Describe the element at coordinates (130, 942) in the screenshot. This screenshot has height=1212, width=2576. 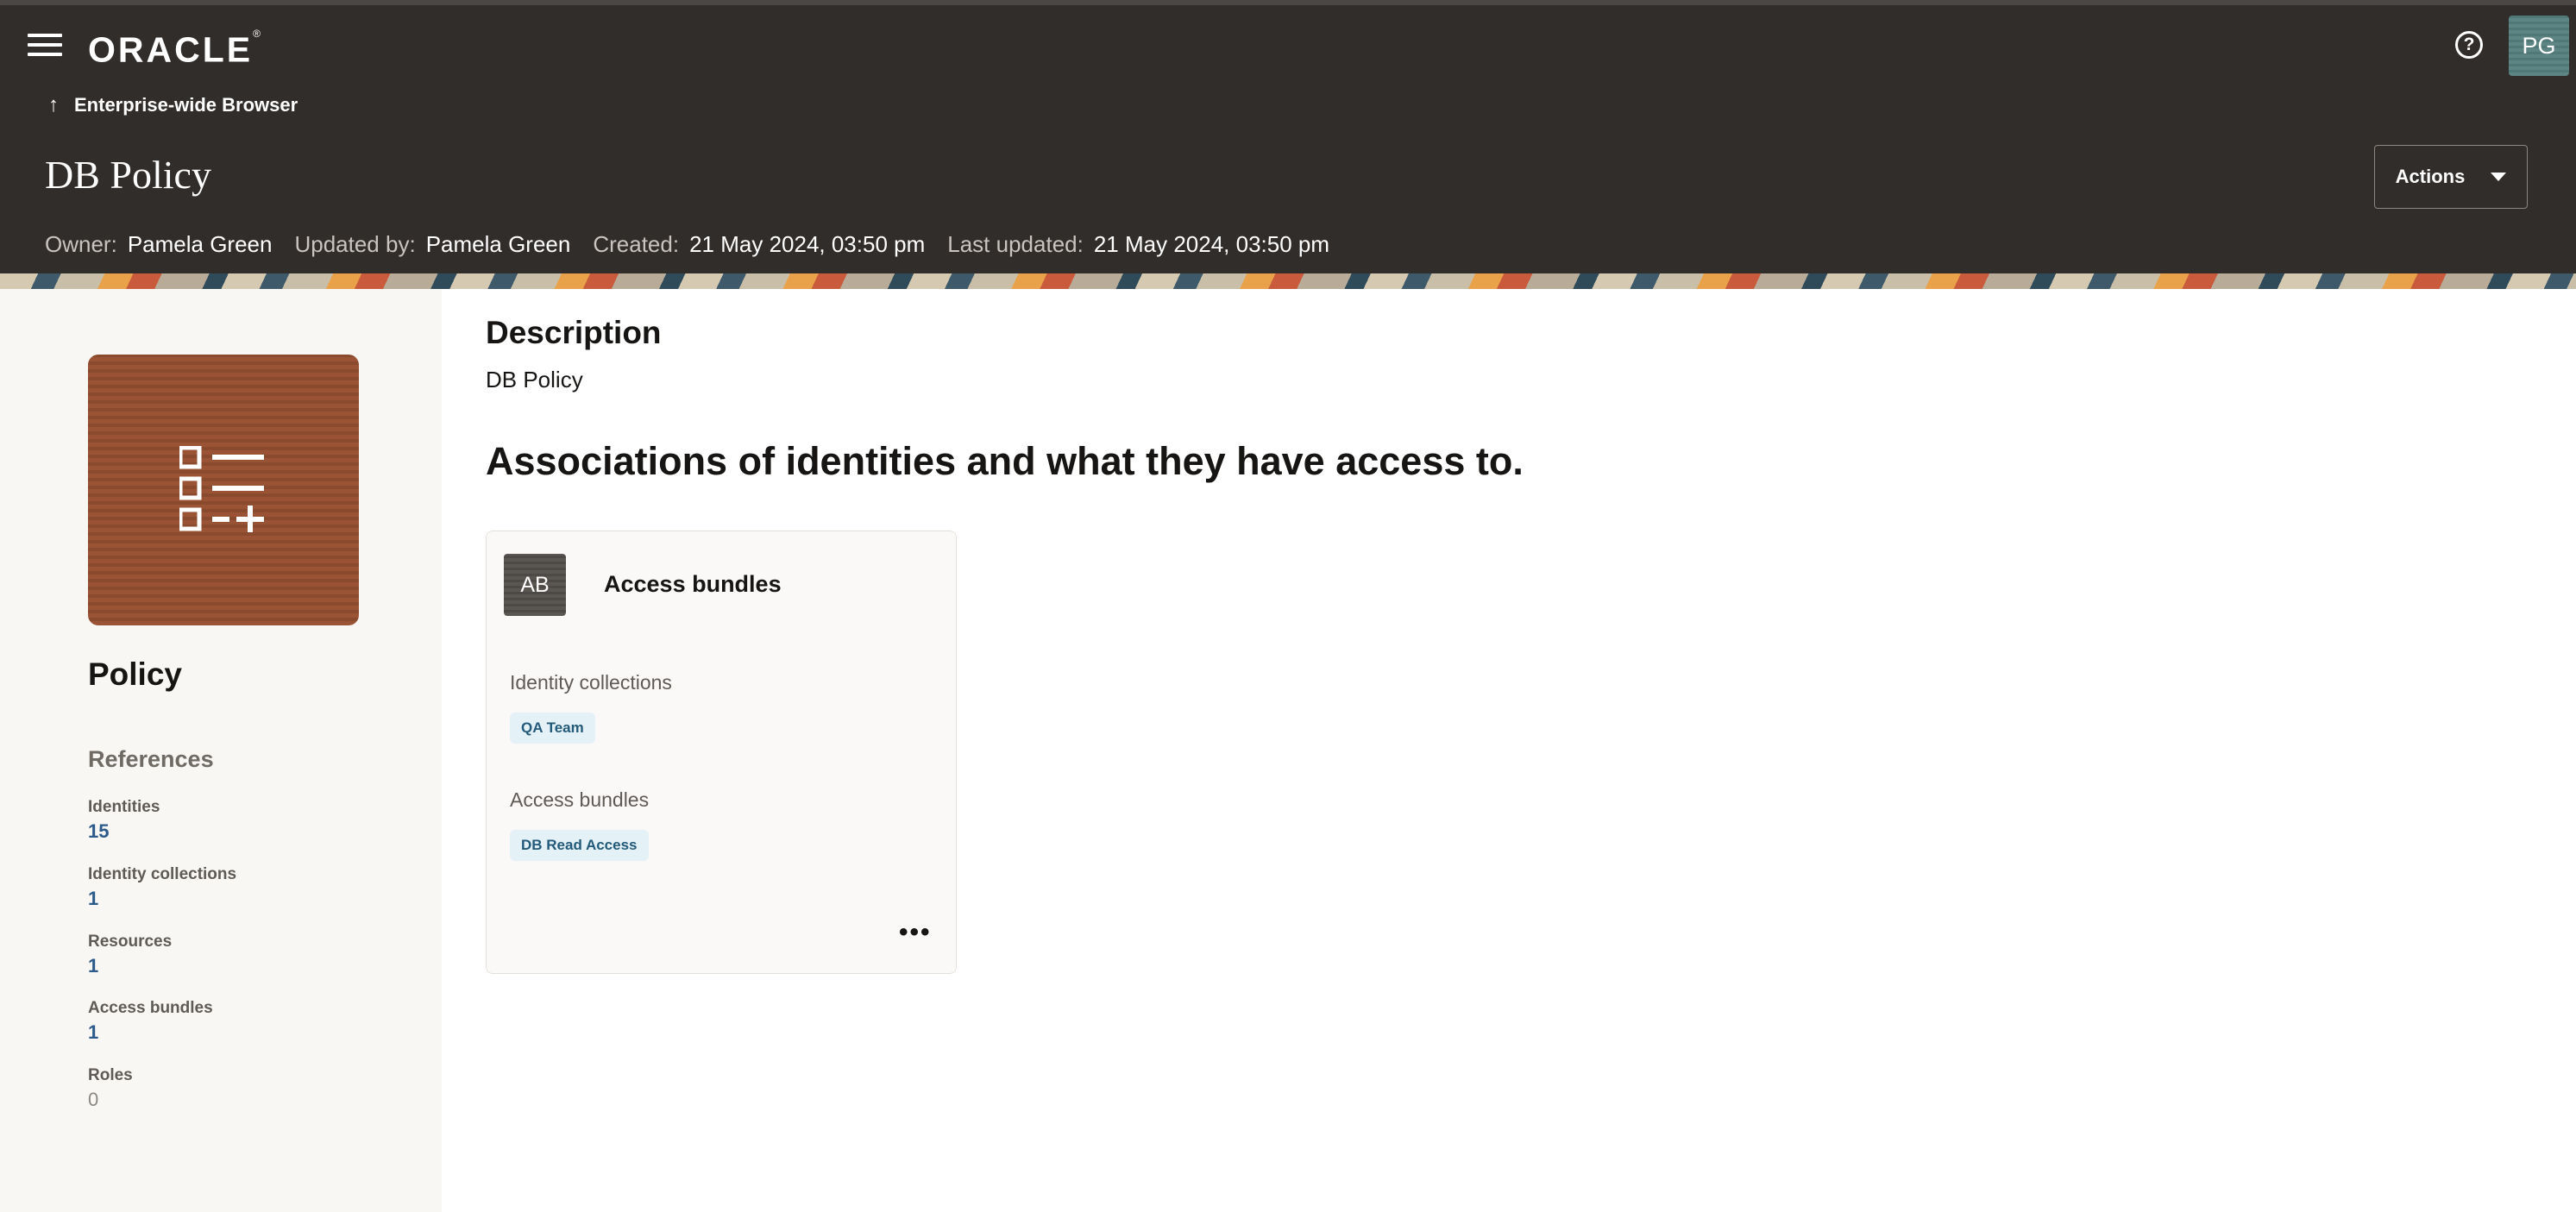
I see `reference-label: Resources` at that location.